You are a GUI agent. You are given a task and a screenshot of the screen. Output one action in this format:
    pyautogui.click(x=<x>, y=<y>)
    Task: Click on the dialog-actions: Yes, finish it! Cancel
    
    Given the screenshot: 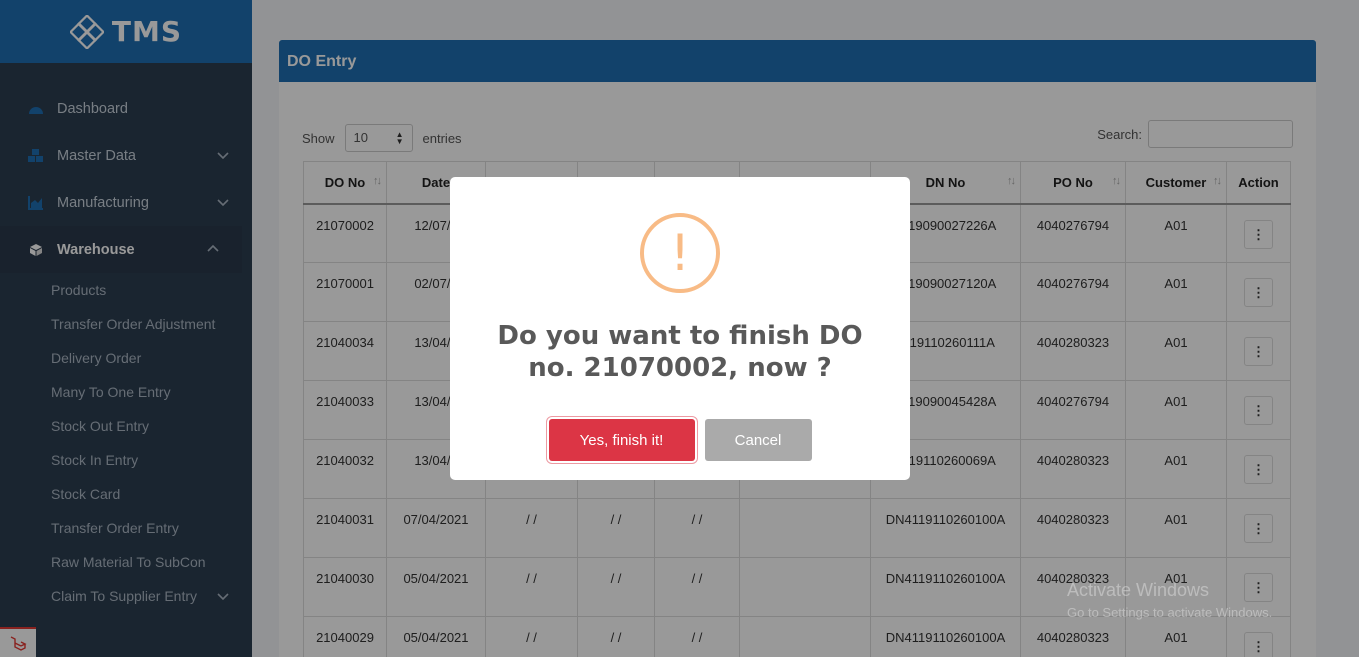 What is the action you would take?
    pyautogui.click(x=680, y=440)
    